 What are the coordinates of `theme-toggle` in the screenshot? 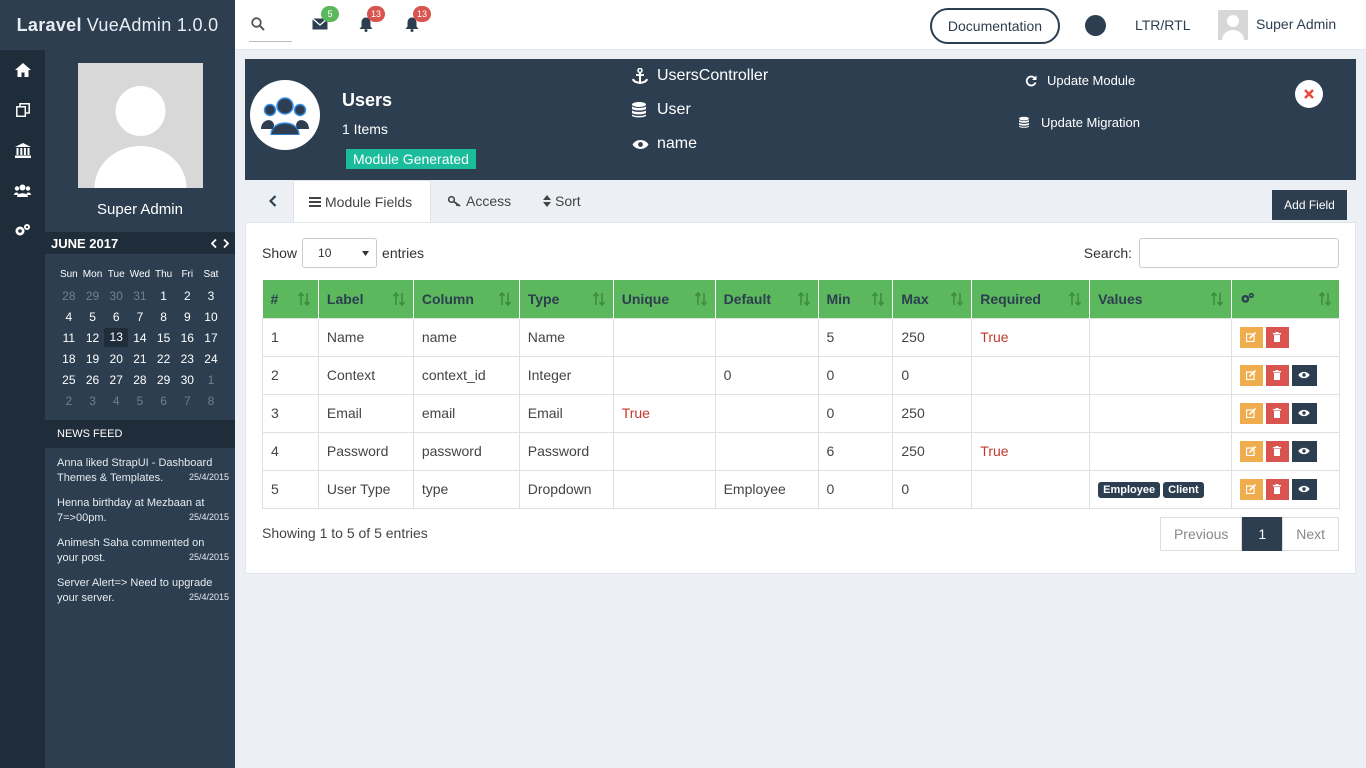 It's located at (1095, 25).